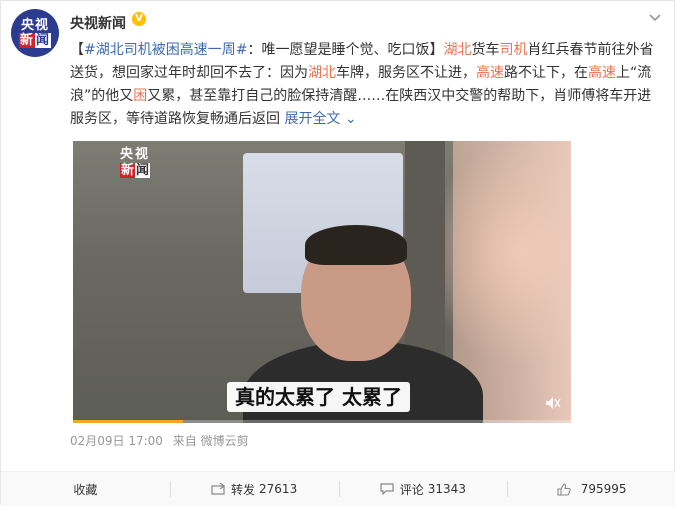 The image size is (675, 506). I want to click on repost-count: 27613, so click(278, 489).